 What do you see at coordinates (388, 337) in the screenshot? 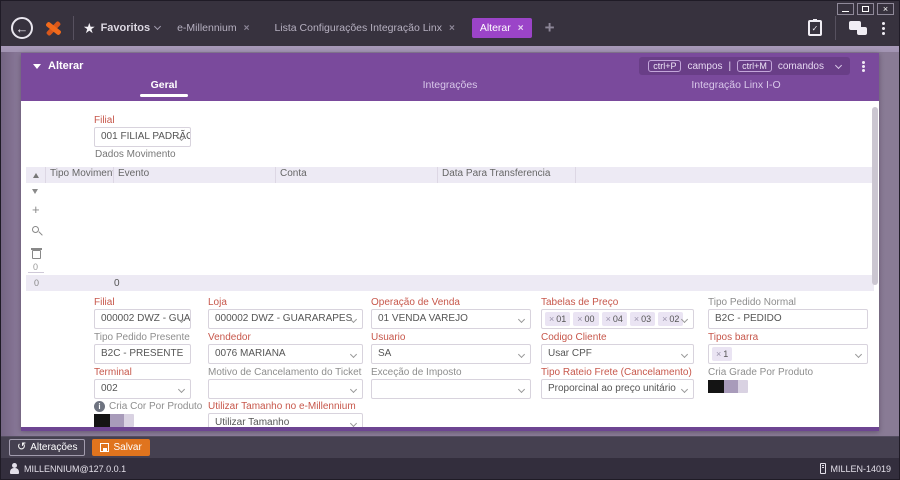
I see `field-label: Usuario` at bounding box center [388, 337].